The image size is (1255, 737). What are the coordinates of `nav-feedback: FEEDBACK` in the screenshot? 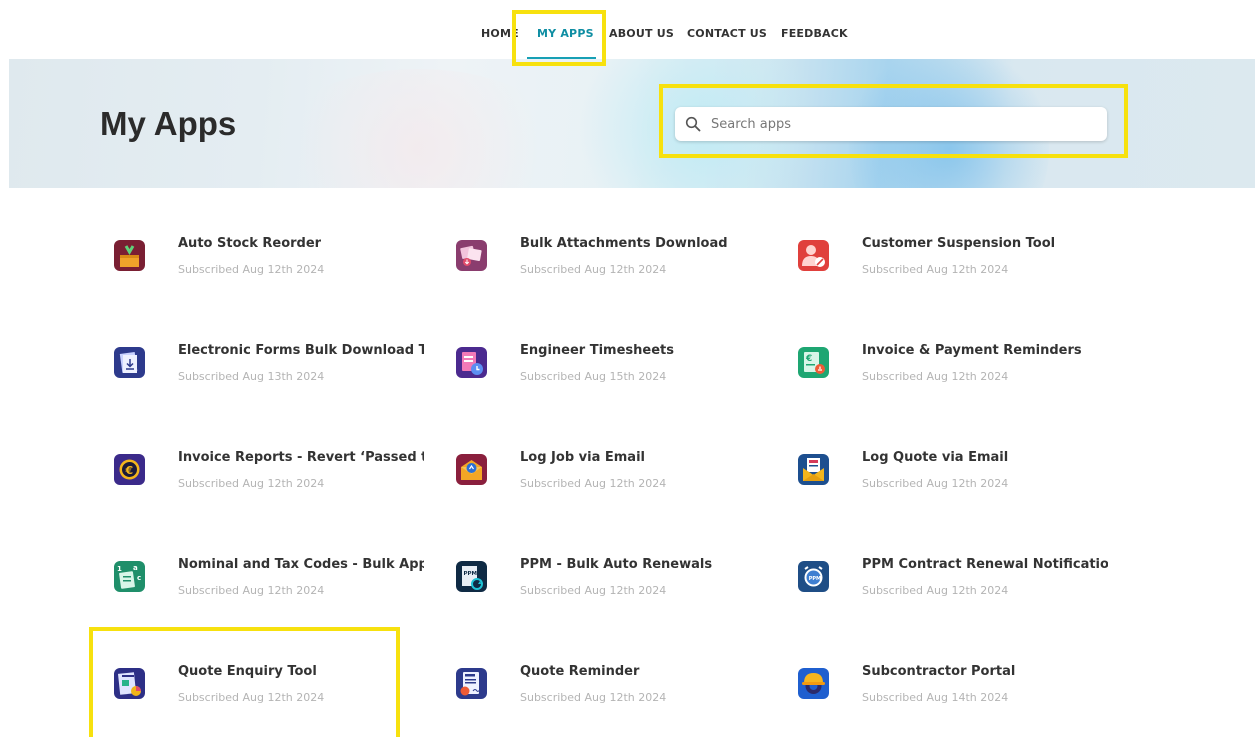 It's located at (814, 33).